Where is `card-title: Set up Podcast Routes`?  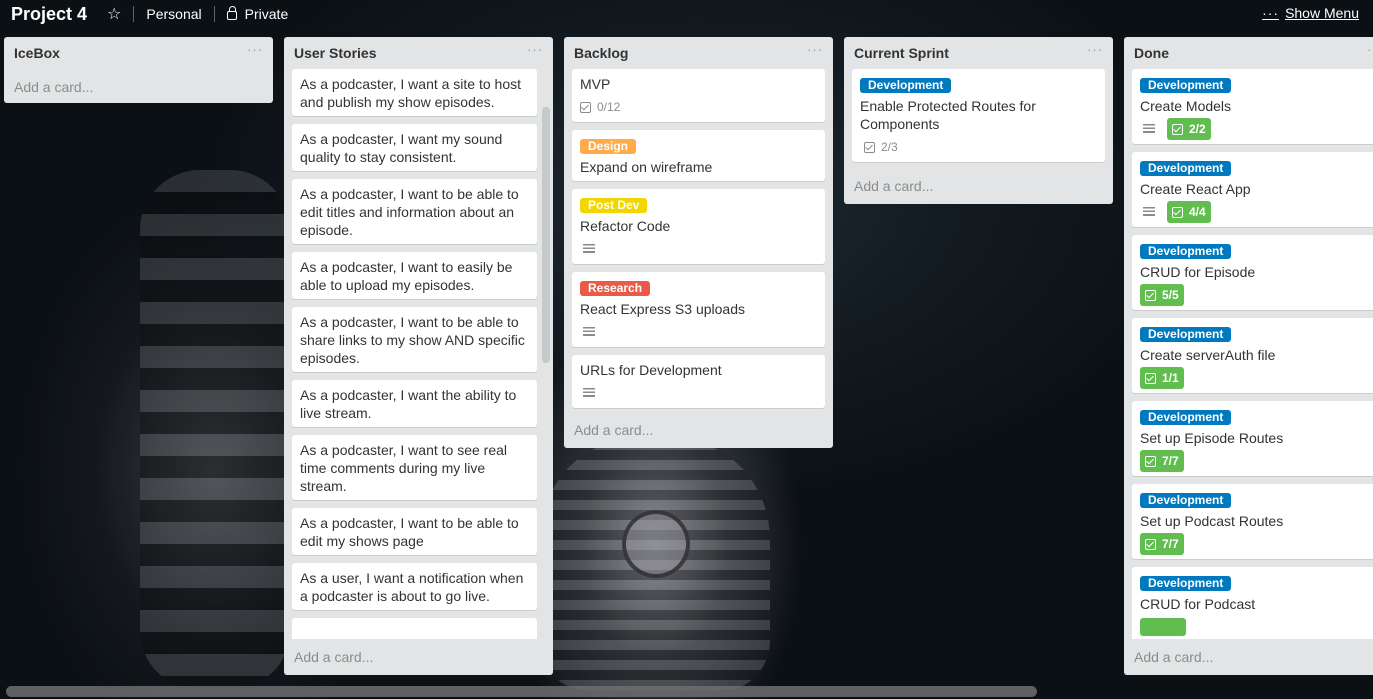 card-title: Set up Podcast Routes is located at coordinates (1212, 521).